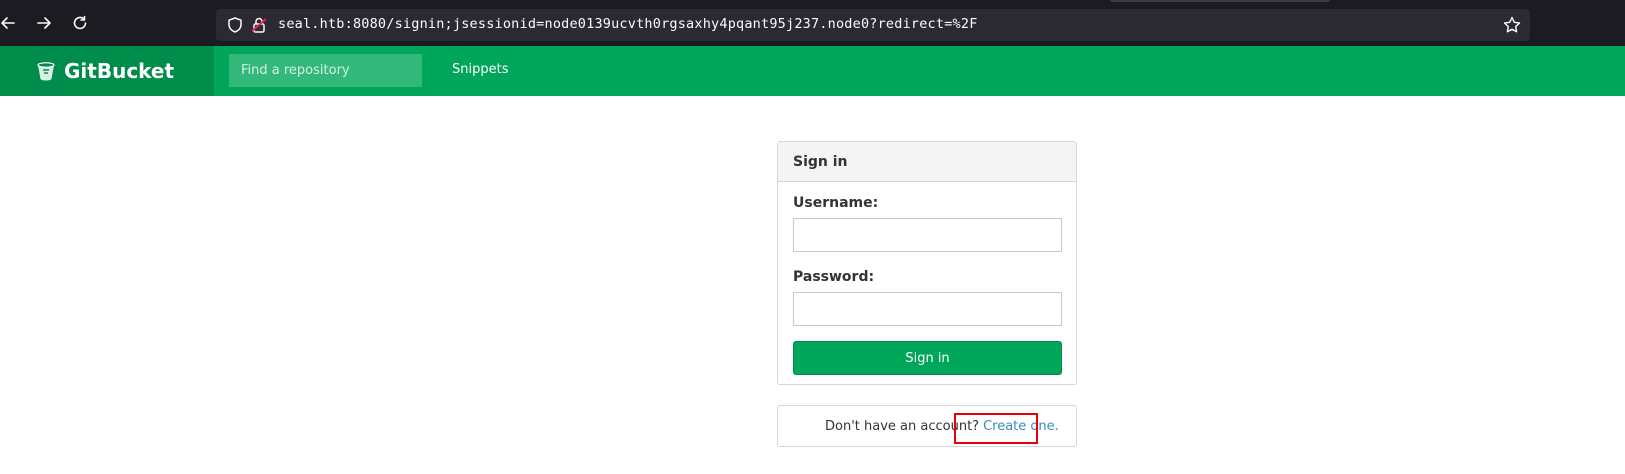  Describe the element at coordinates (996, 428) in the screenshot. I see `highlight-annotation` at that location.